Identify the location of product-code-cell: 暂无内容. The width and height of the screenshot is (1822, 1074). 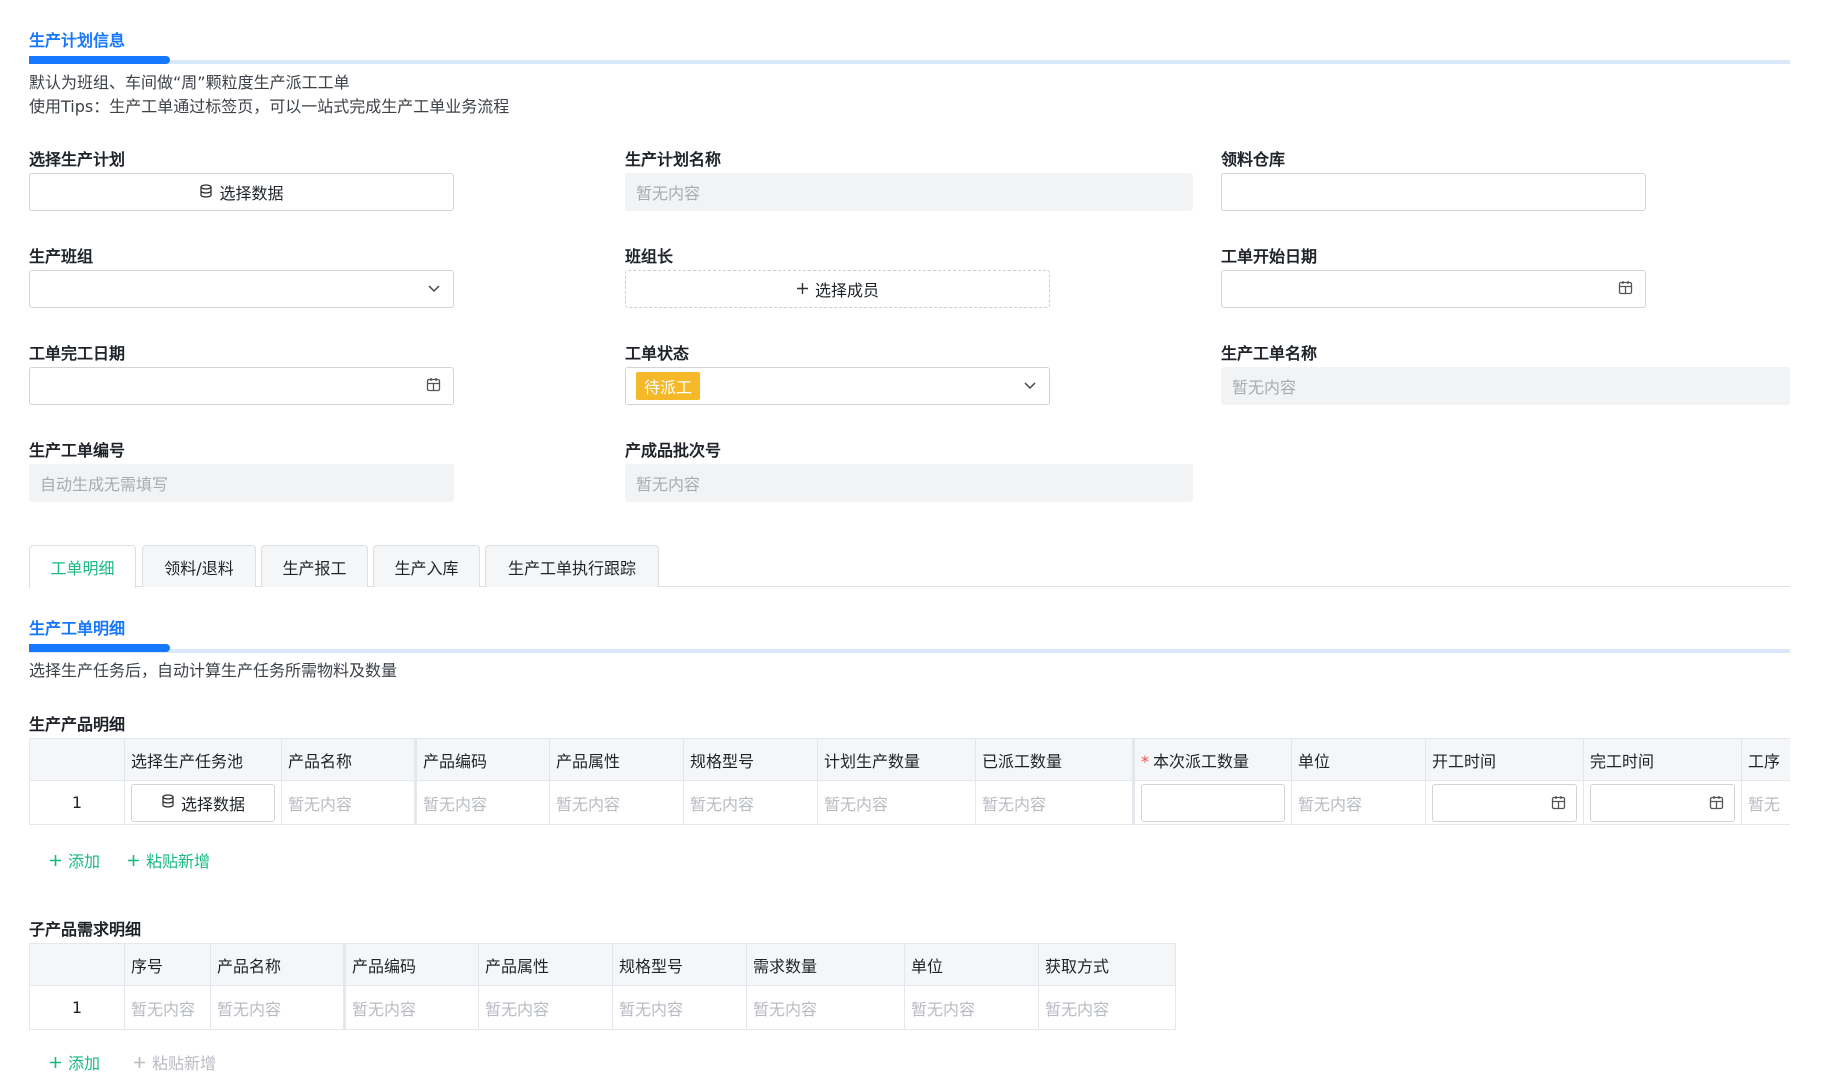
(482, 802).